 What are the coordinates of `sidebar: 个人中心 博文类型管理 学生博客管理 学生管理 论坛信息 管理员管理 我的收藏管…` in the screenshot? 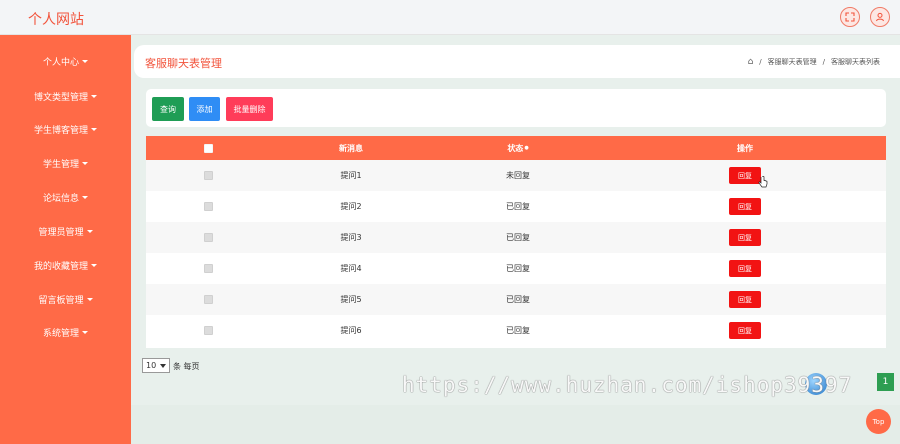 It's located at (65, 239).